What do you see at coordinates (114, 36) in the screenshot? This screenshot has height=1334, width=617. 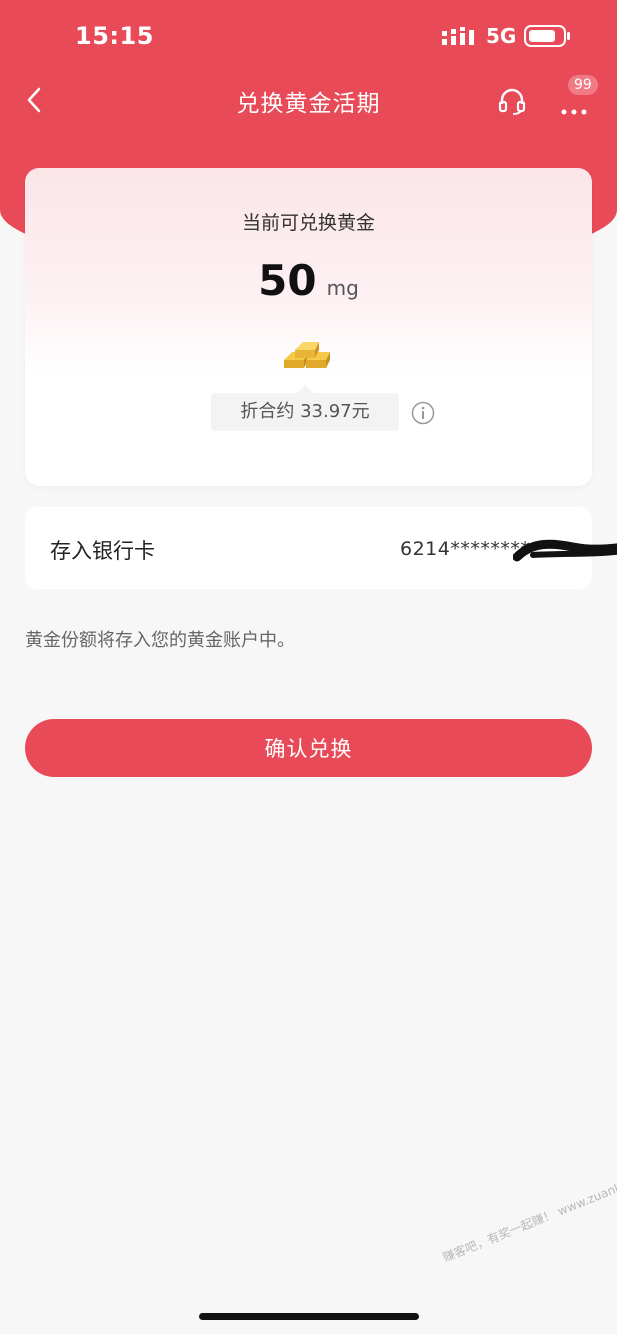 I see `status-time: 15:15` at bounding box center [114, 36].